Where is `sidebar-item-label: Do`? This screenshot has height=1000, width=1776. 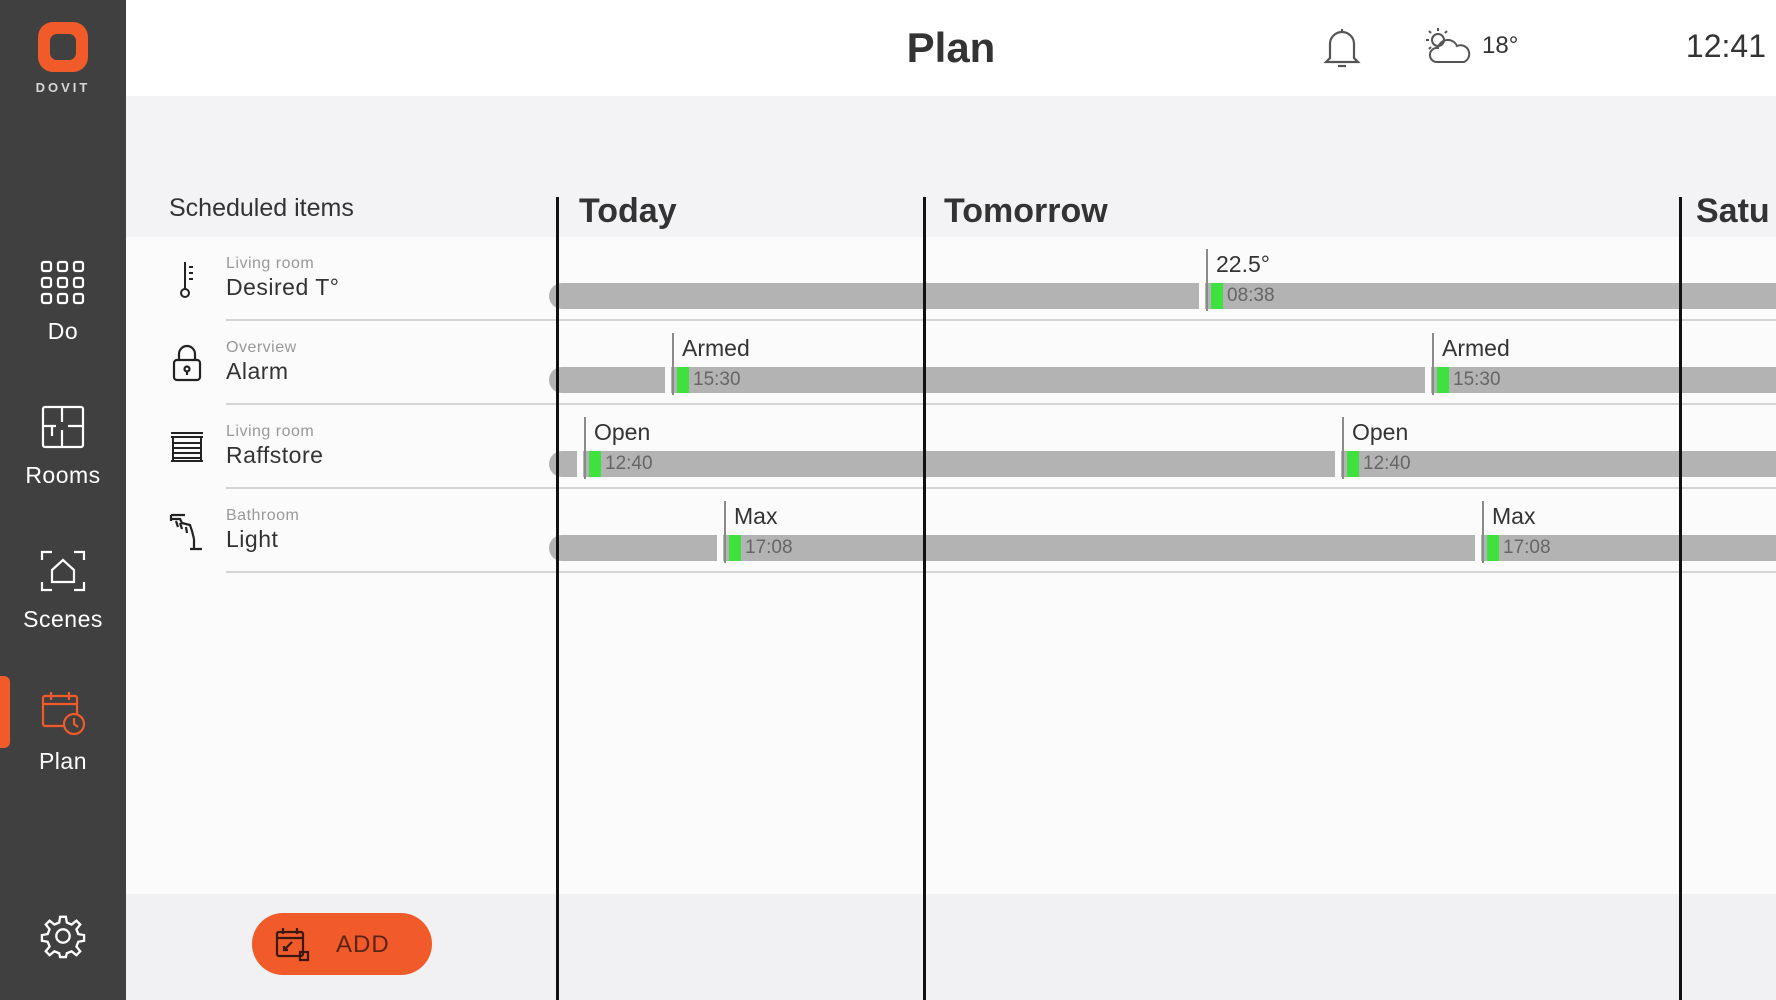 sidebar-item-label: Do is located at coordinates (63, 331).